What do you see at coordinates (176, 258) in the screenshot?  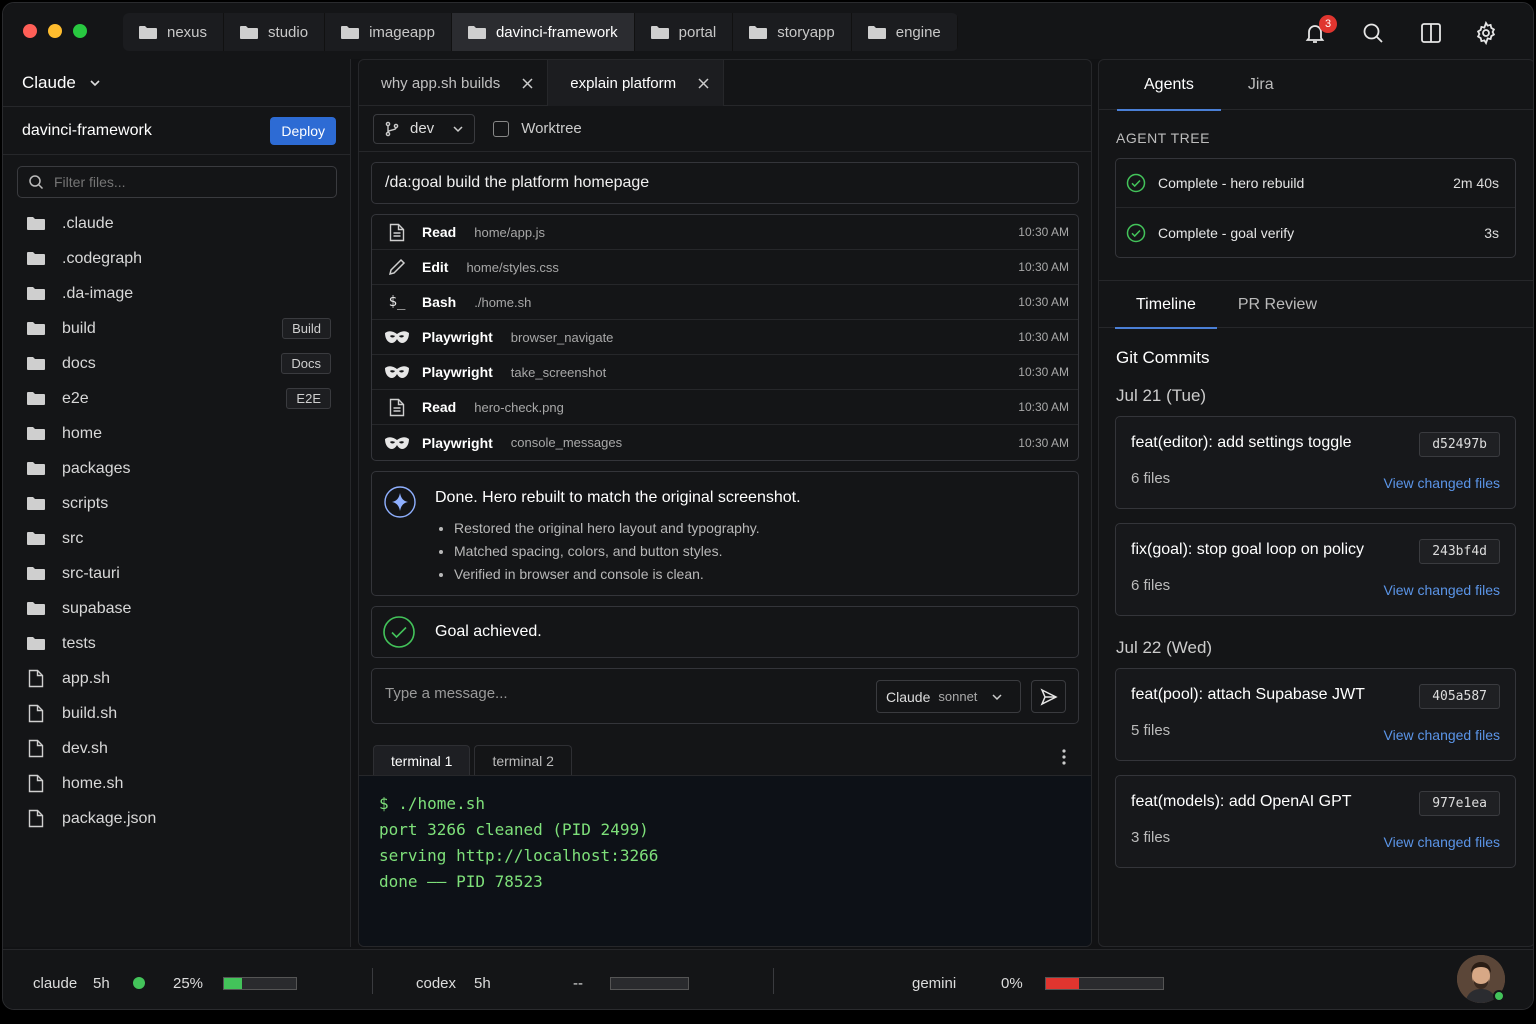 I see `folder-item: .codegraph` at bounding box center [176, 258].